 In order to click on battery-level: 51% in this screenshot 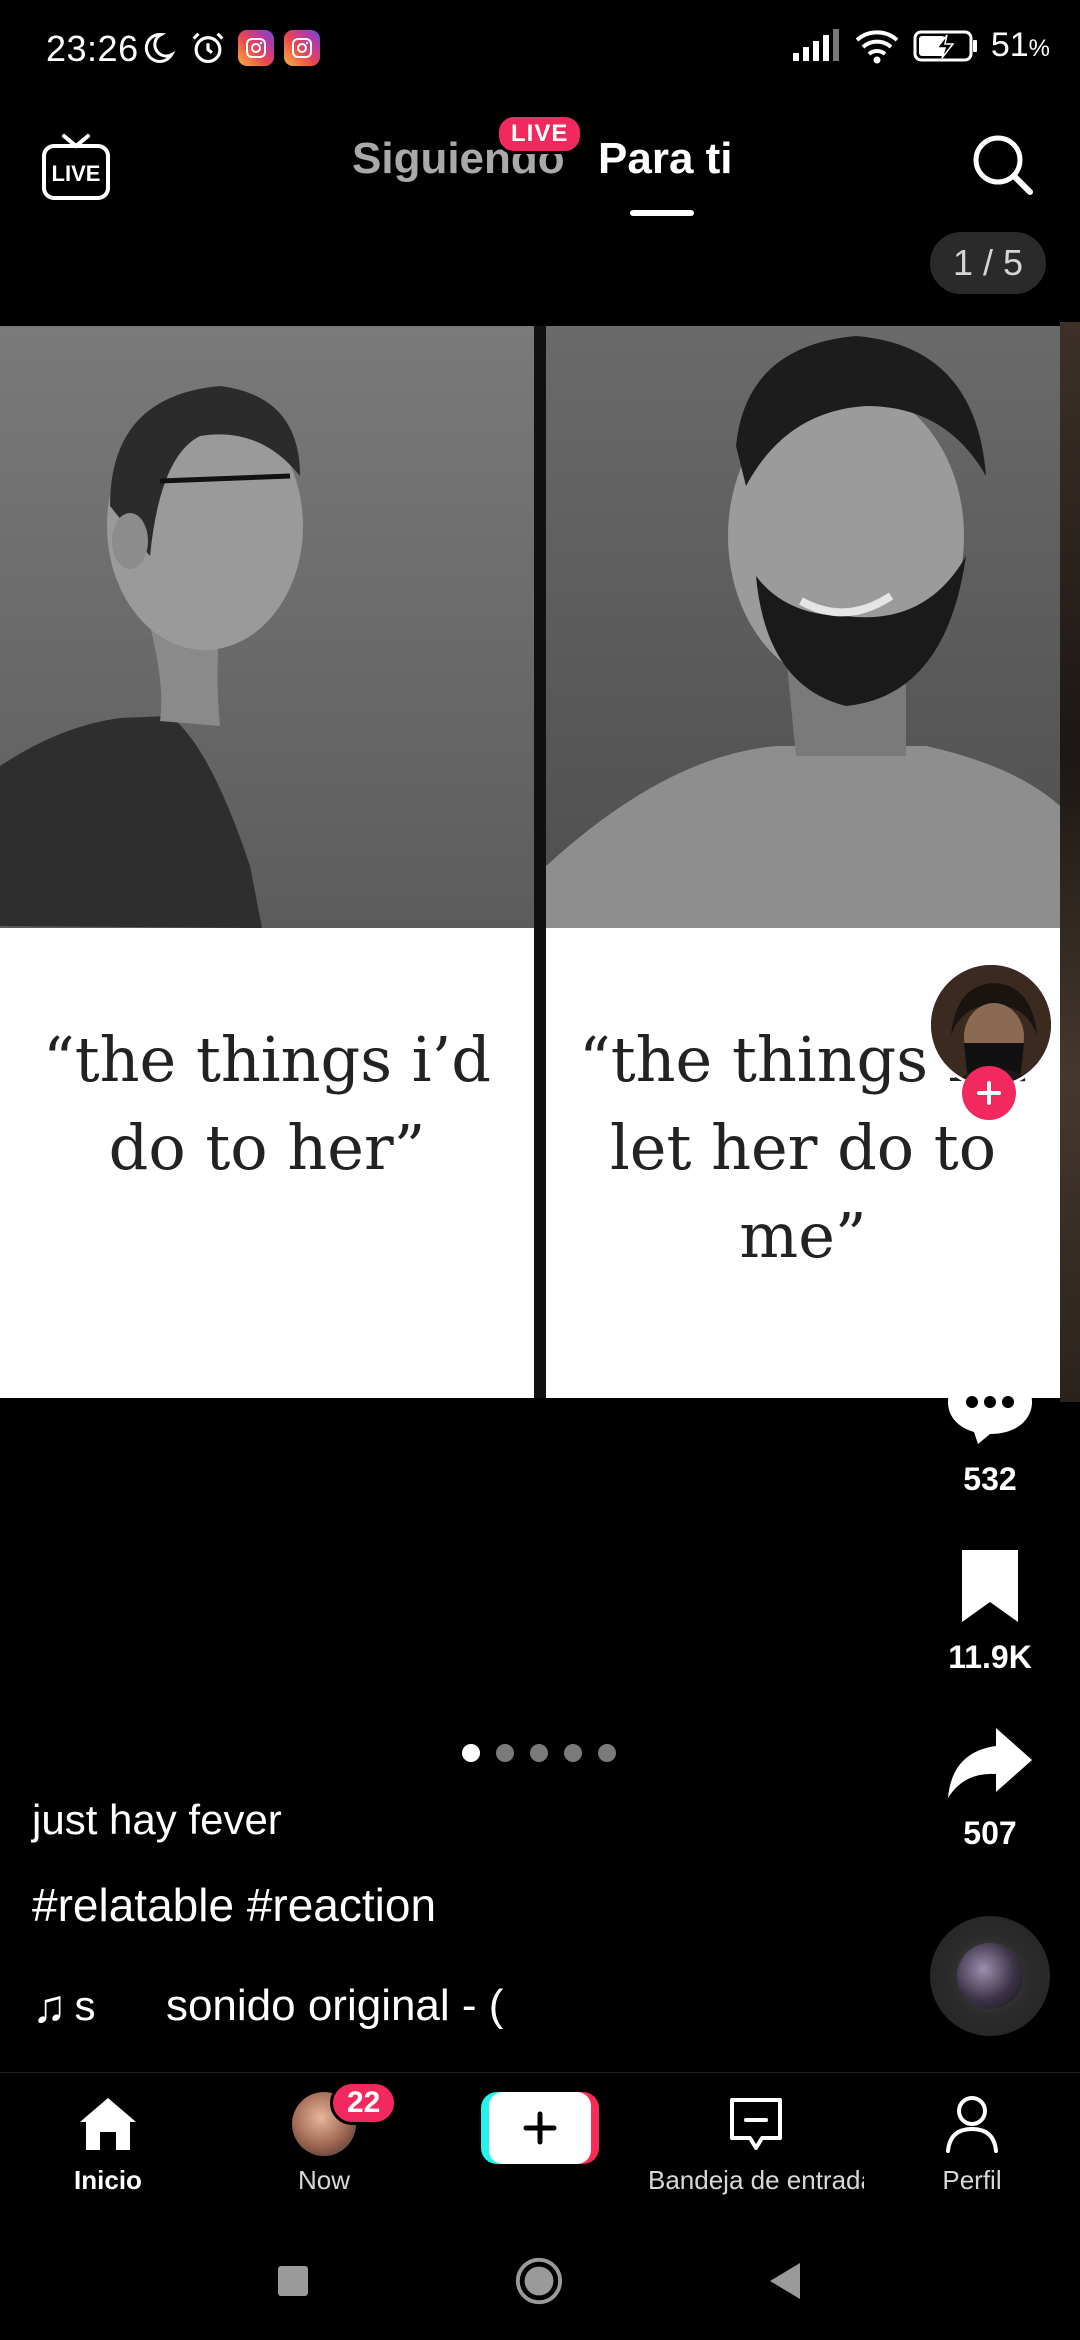, I will do `click(1020, 45)`.